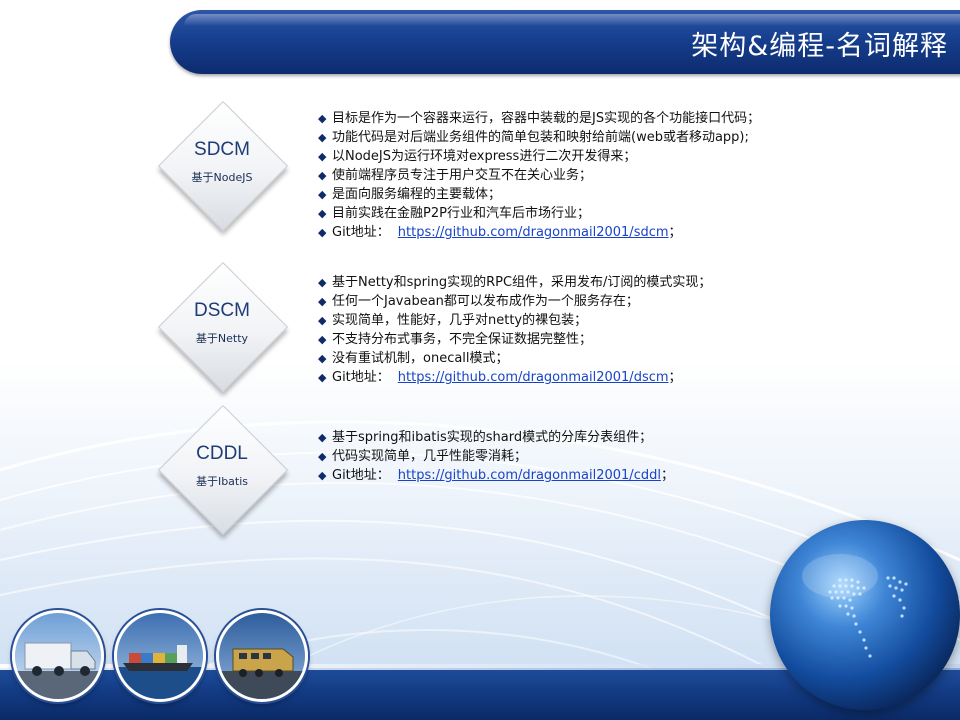  Describe the element at coordinates (539, 118) in the screenshot. I see `list-item: ◆ 目标是作为一个容器来运行，容器中装载的是JS实现的各个功能接口代码；` at that location.